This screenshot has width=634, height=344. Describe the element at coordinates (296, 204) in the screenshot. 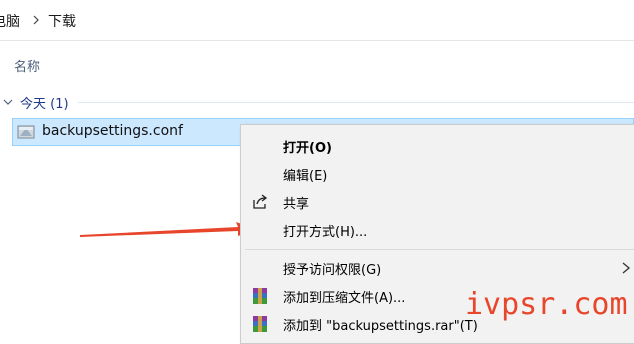

I see `menu-item-label: 共享` at that location.